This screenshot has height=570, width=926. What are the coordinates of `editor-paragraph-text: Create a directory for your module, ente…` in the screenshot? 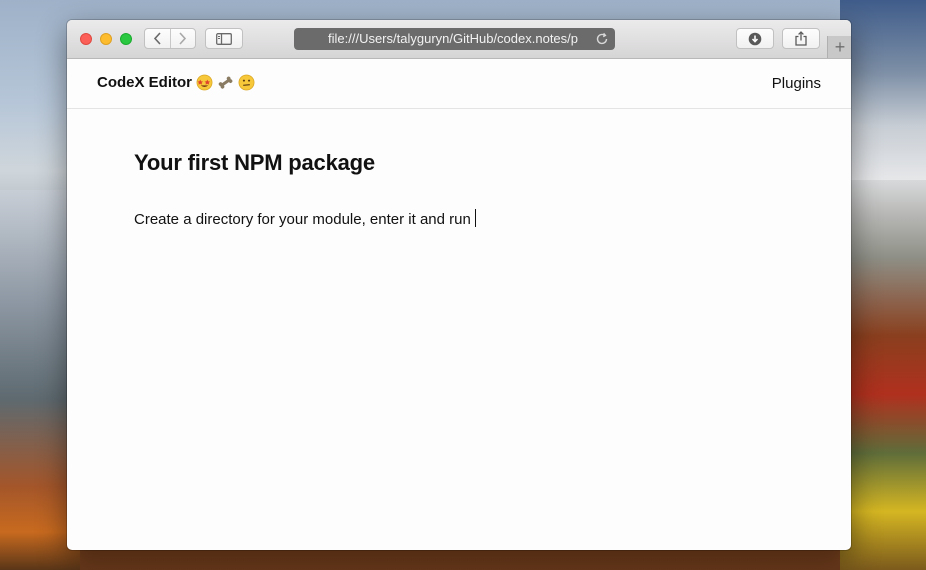 It's located at (302, 219).